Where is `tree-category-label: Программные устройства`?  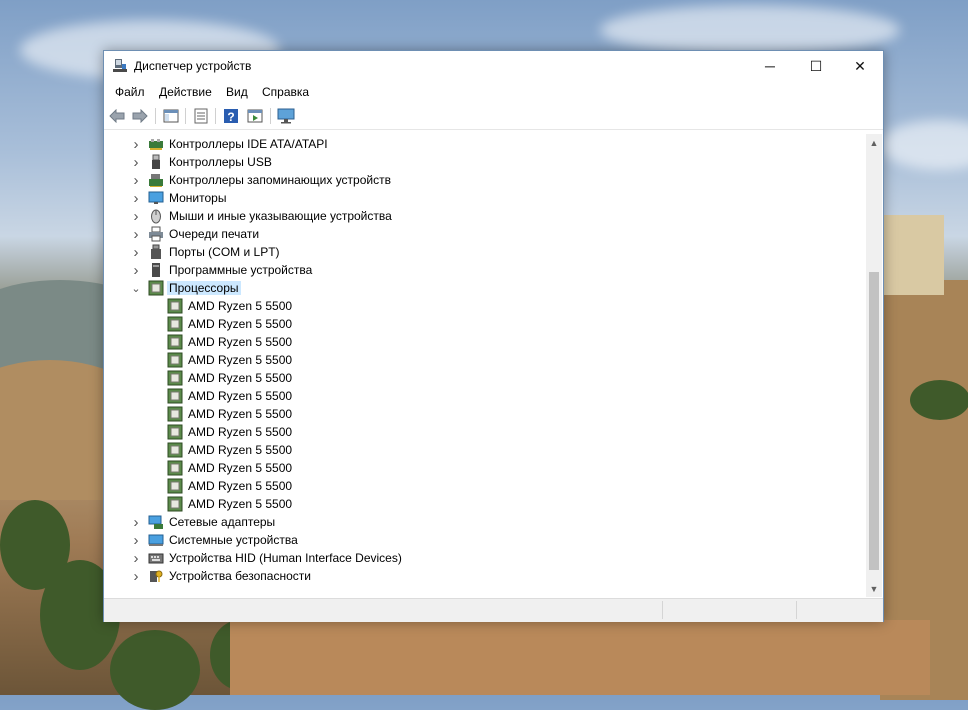 tree-category-label: Программные устройства is located at coordinates (241, 270).